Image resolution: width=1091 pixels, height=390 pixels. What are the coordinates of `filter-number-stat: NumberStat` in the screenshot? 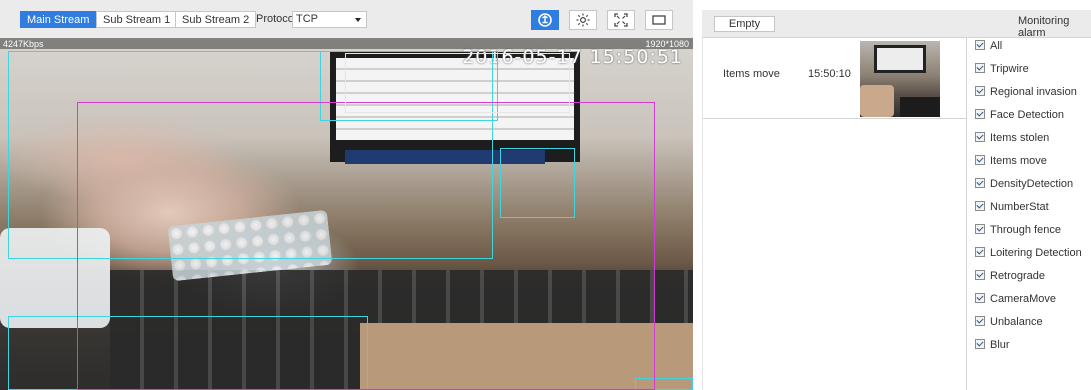 It's located at (1012, 207).